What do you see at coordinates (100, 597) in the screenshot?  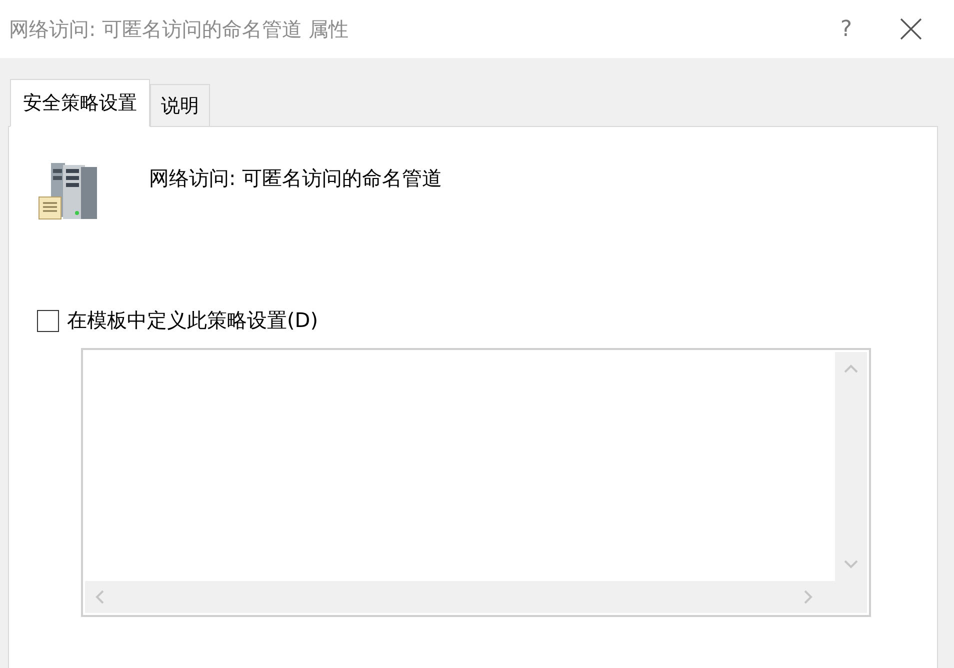 I see `scroll-left-icon` at bounding box center [100, 597].